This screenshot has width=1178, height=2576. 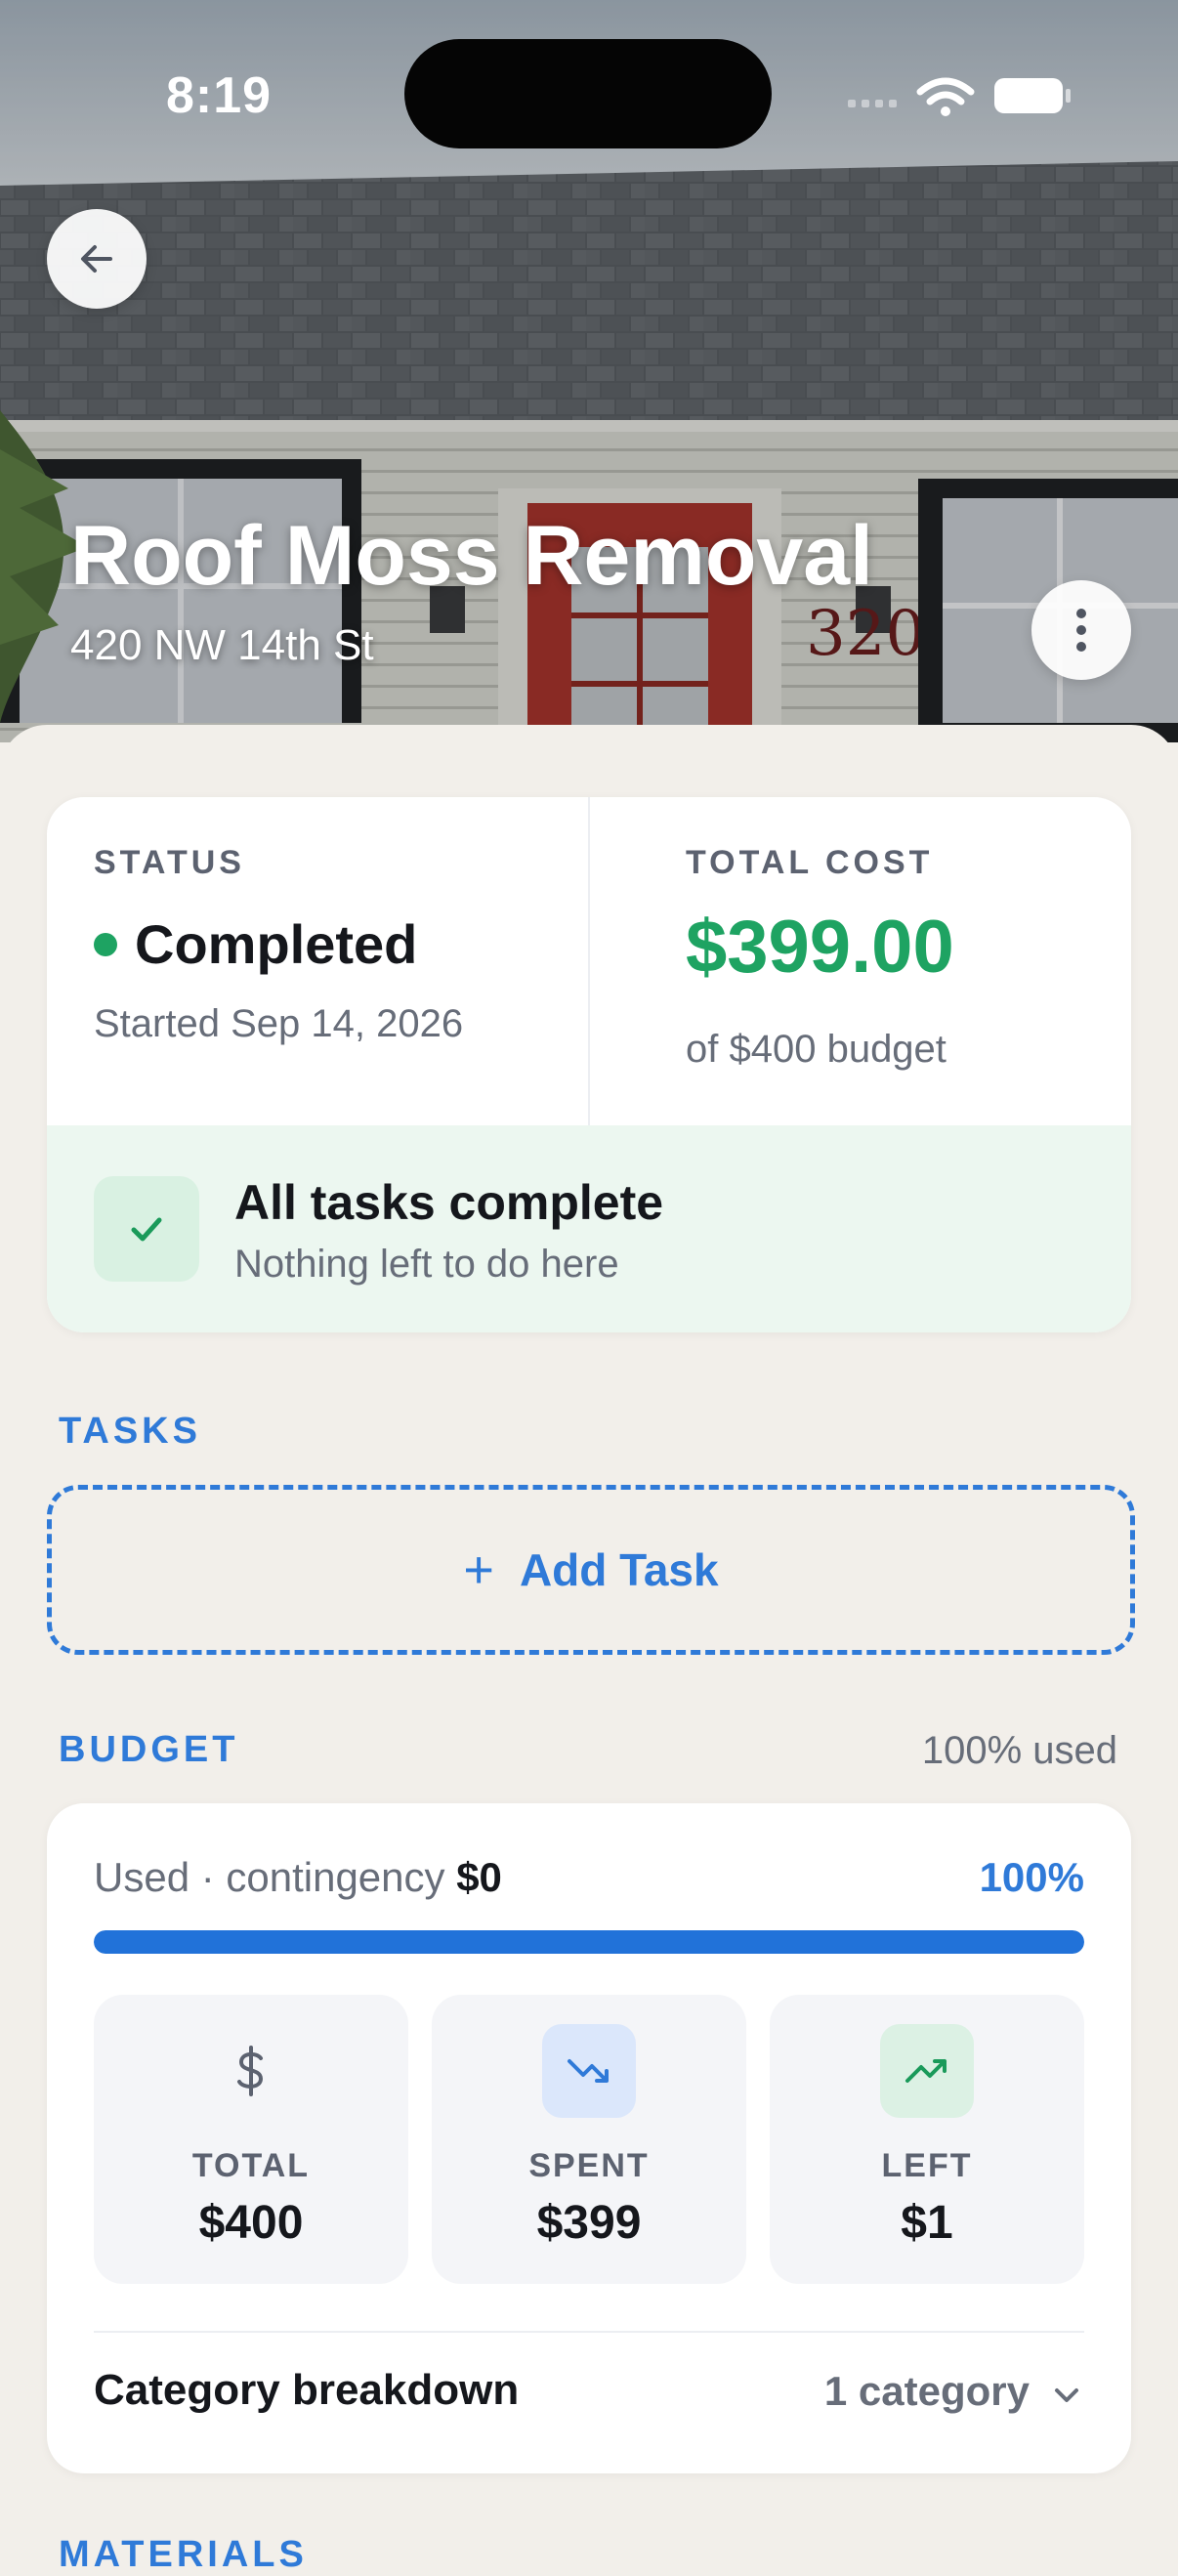 I want to click on signal-icon, so click(x=872, y=103).